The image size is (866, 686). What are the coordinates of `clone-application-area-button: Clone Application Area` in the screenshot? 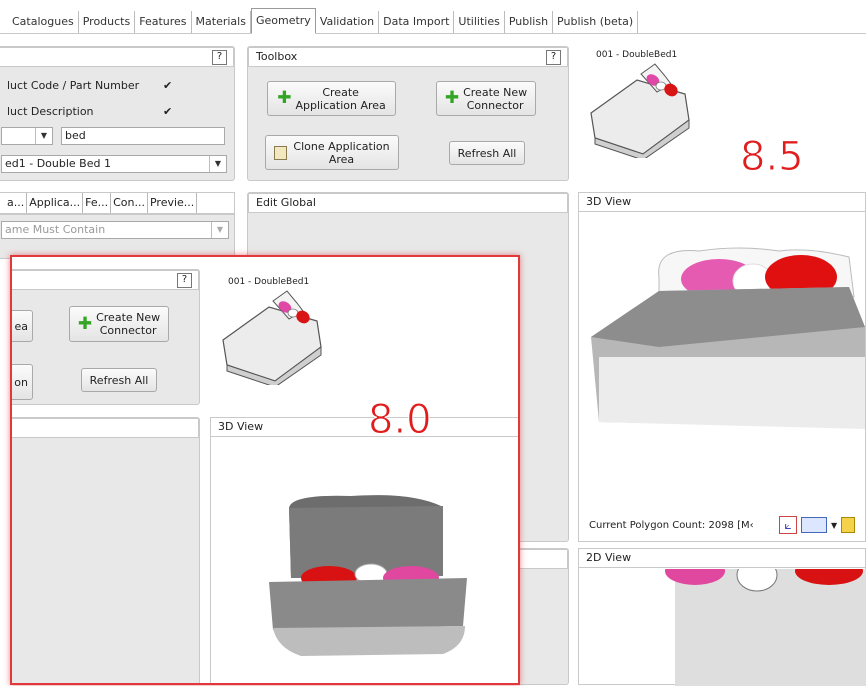 It's located at (332, 152).